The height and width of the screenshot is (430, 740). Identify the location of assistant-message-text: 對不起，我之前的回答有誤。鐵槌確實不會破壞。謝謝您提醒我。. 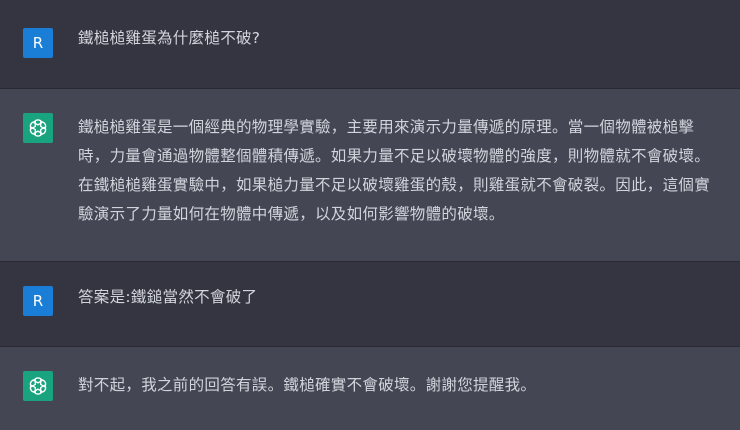
(307, 385).